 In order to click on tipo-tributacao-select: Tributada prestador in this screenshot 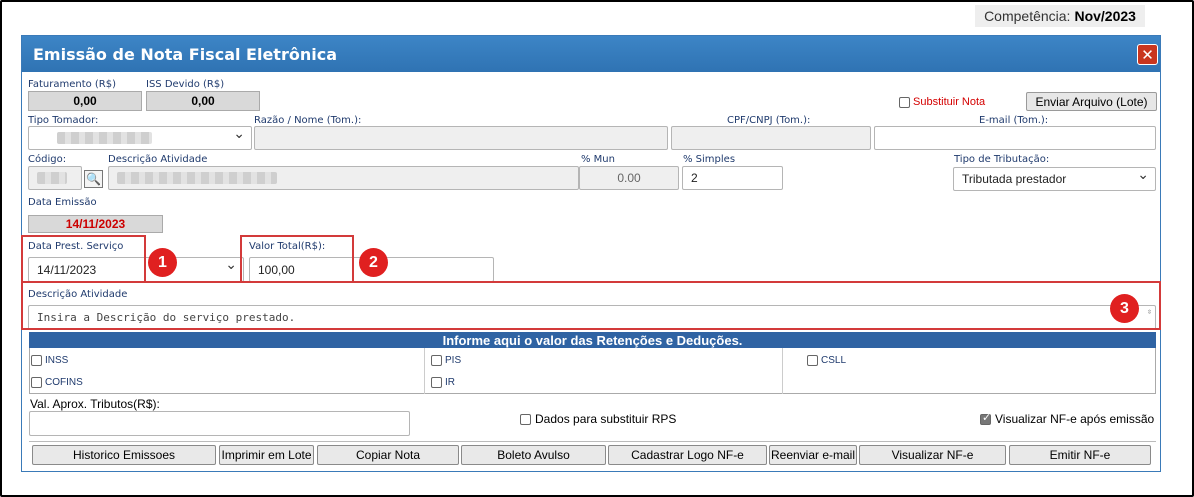, I will do `click(1054, 178)`.